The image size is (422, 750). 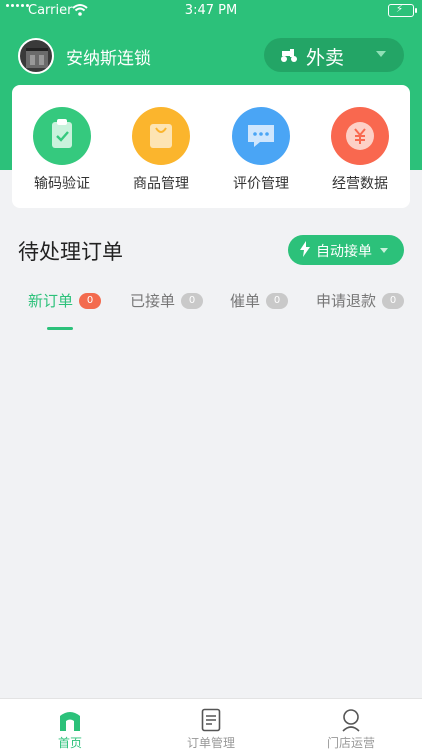 What do you see at coordinates (245, 301) in the screenshot?
I see `tab-label: 催单` at bounding box center [245, 301].